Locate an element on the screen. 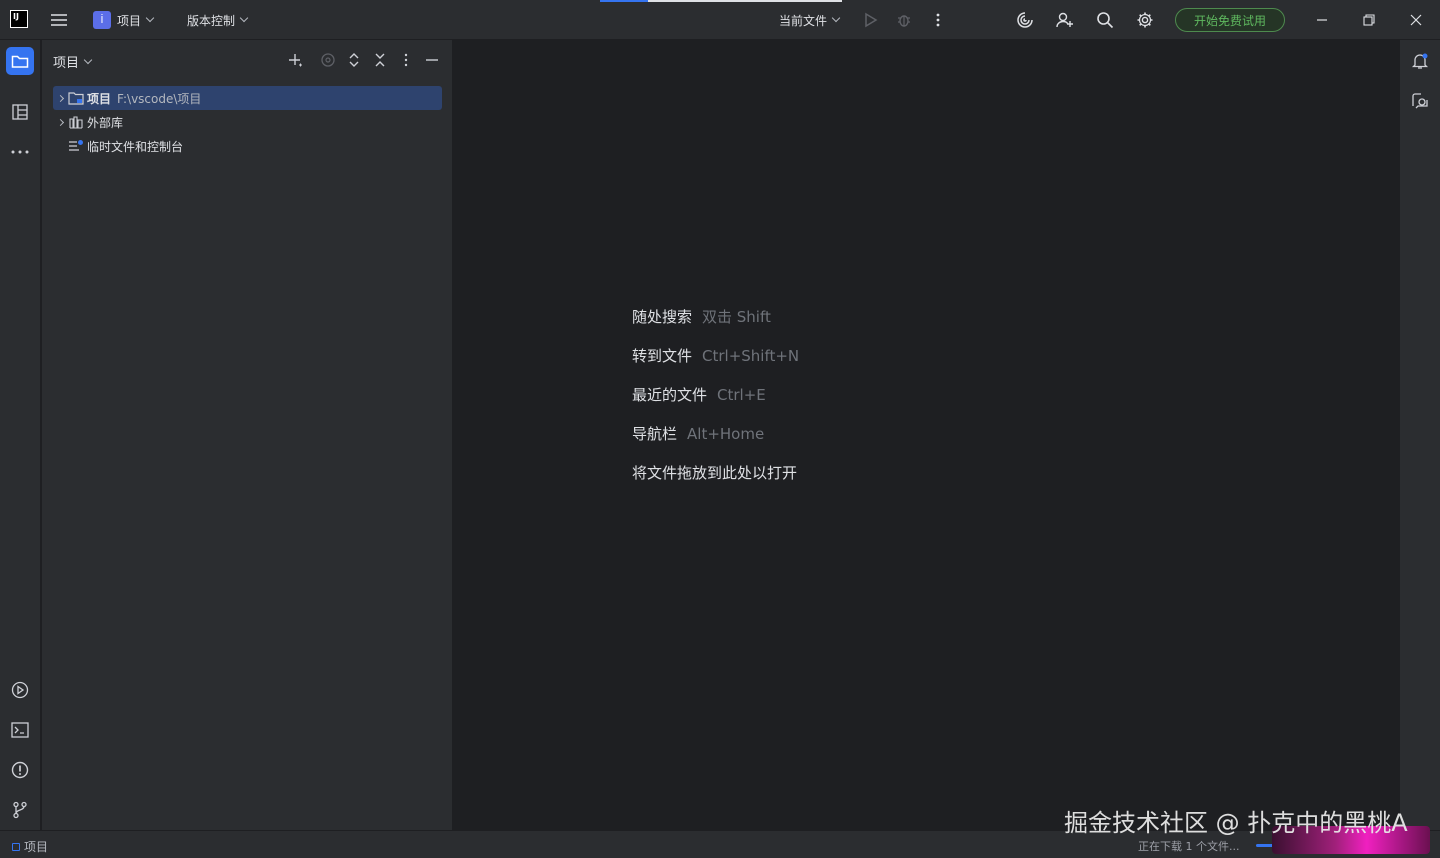 The image size is (1440, 858). project-menu-button: İ 项目 is located at coordinates (124, 20).